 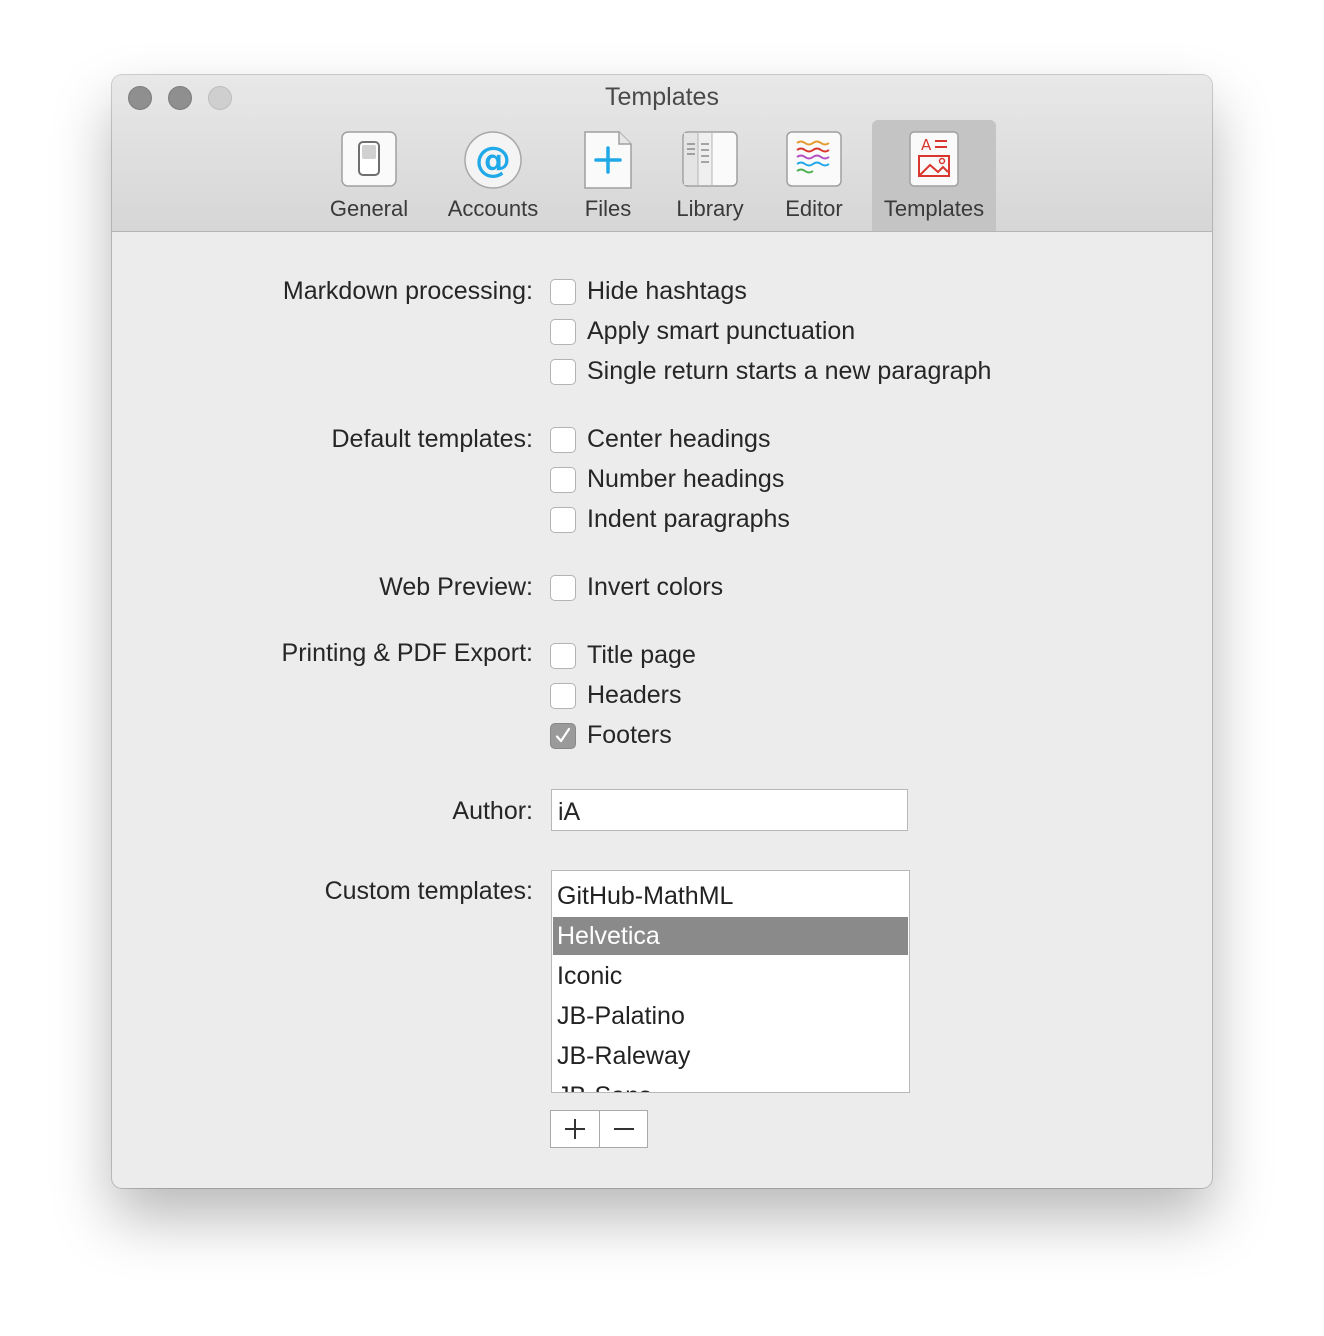 What do you see at coordinates (662, 97) in the screenshot?
I see `window-title: Templates` at bounding box center [662, 97].